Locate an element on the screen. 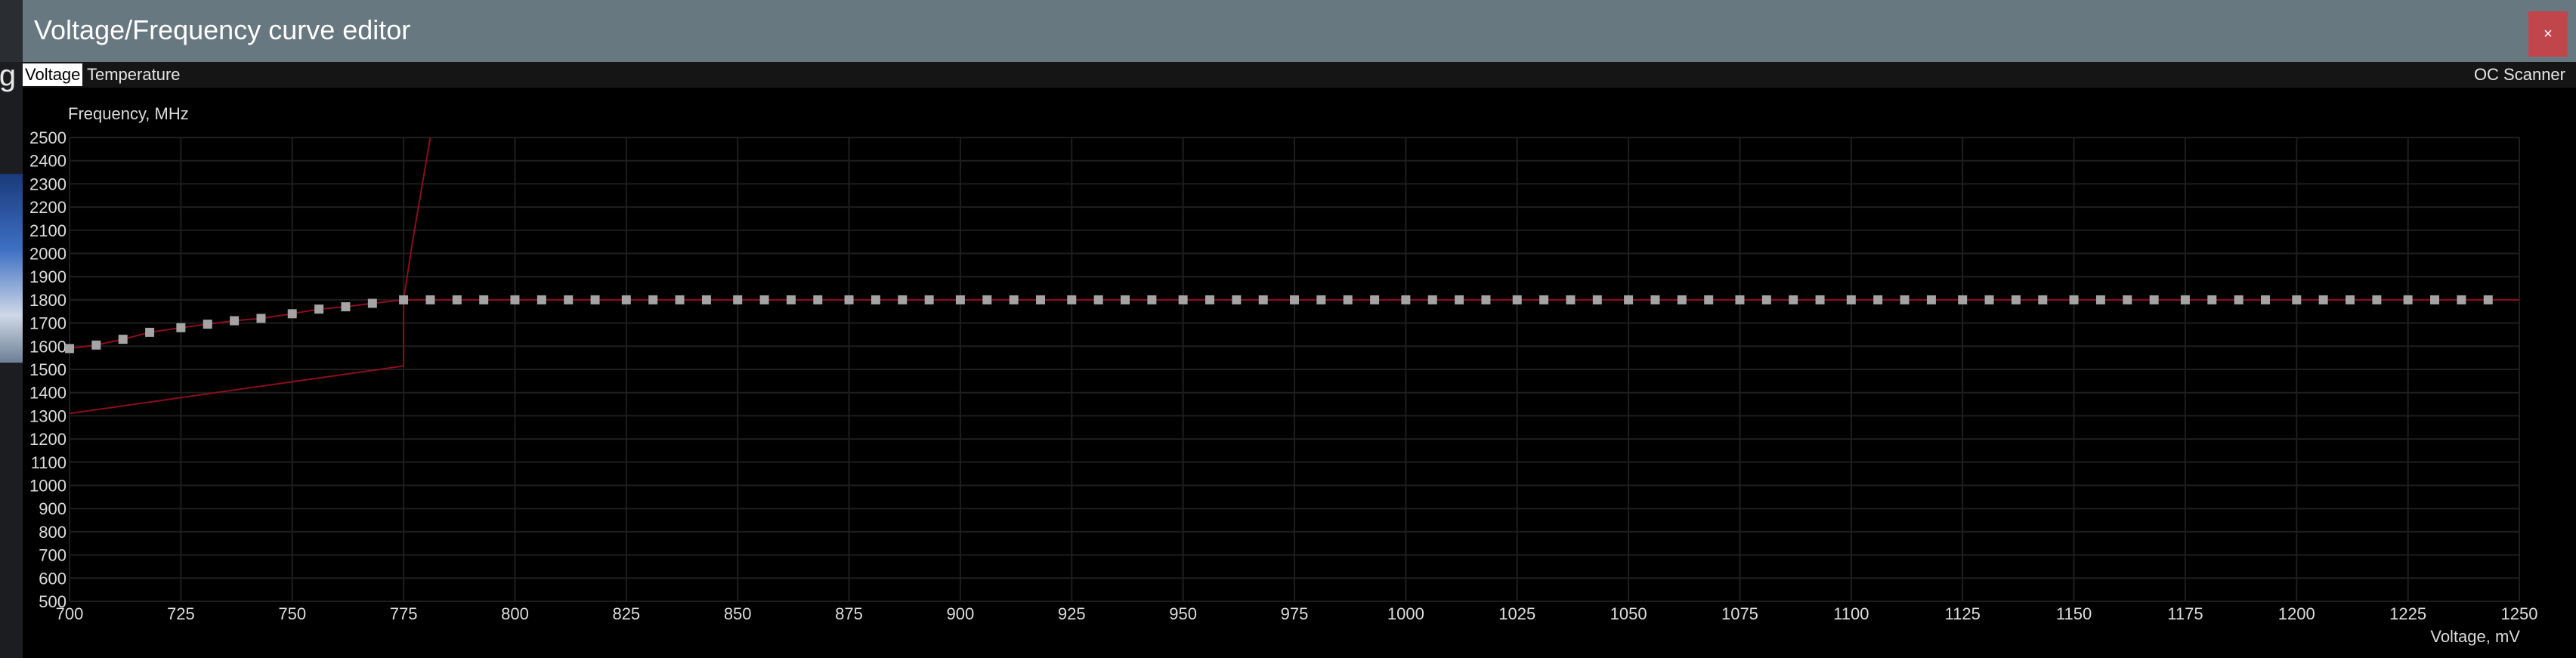  close-button: × is located at coordinates (2548, 34).